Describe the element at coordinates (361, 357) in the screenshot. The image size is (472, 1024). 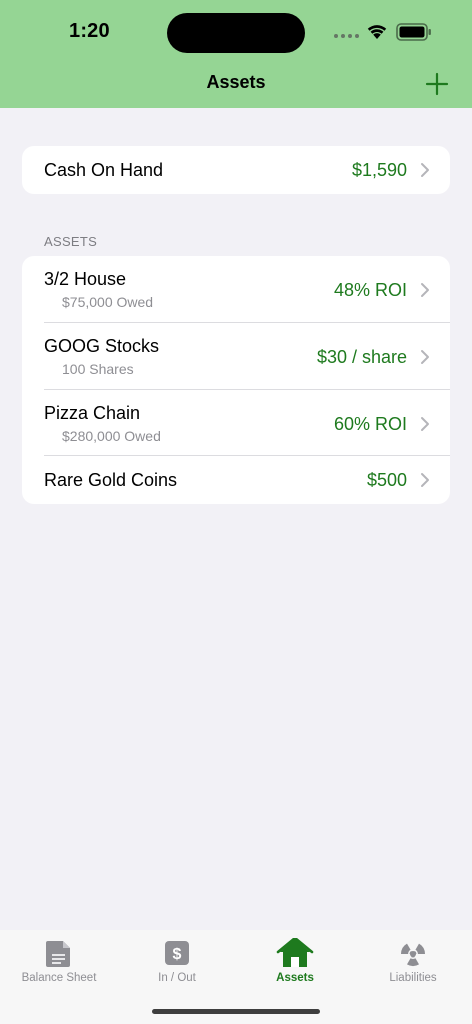
I see `asset-value: $30 / share` at that location.